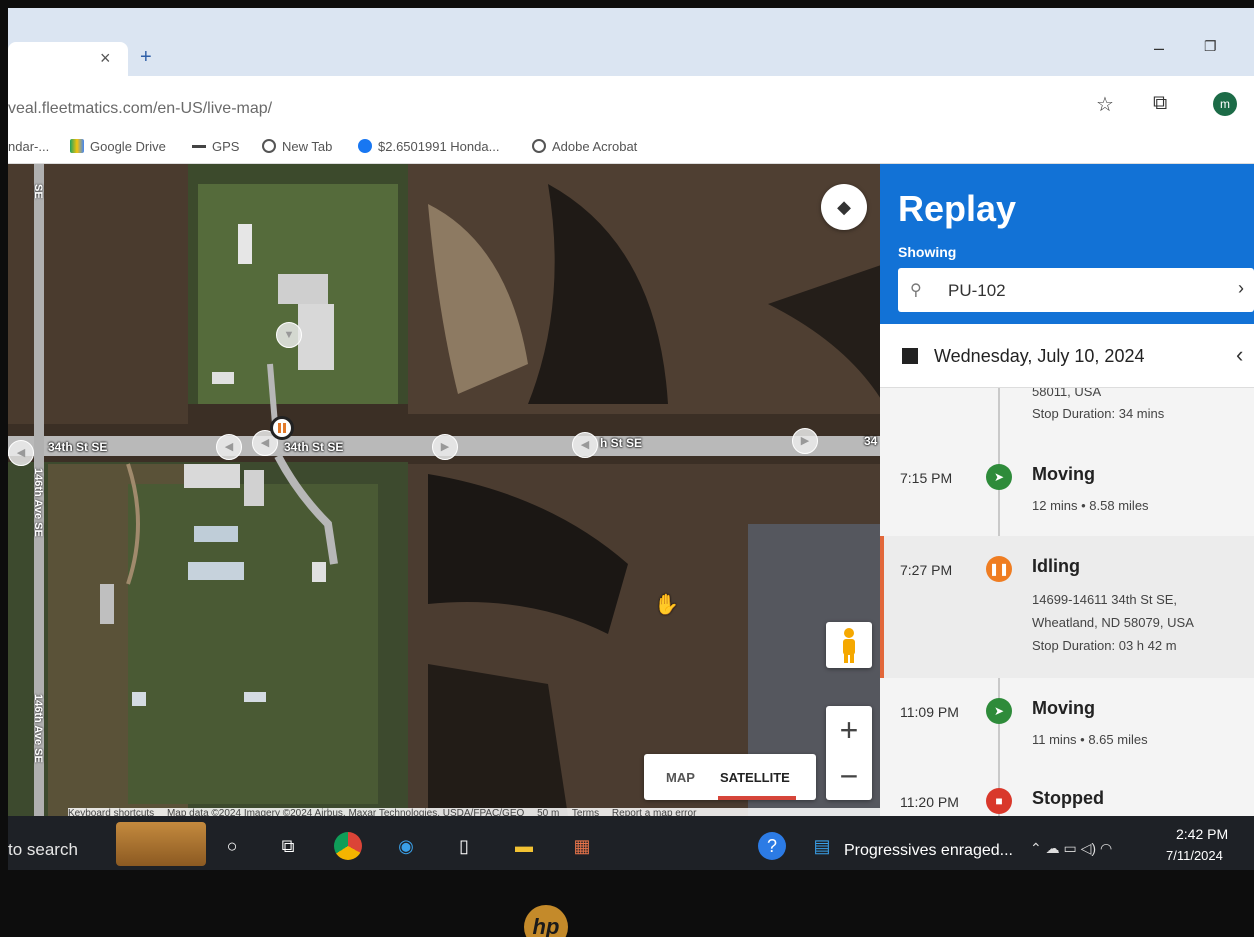  I want to click on zoom-in-button: +, so click(849, 730).